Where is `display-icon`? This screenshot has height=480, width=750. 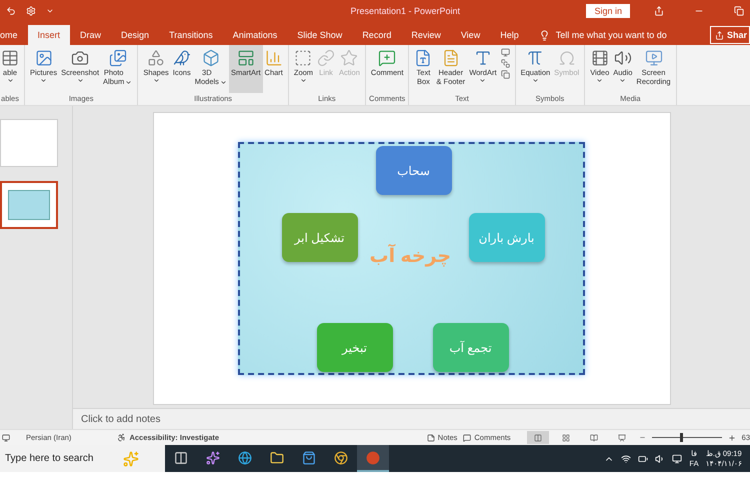 display-icon is located at coordinates (677, 459).